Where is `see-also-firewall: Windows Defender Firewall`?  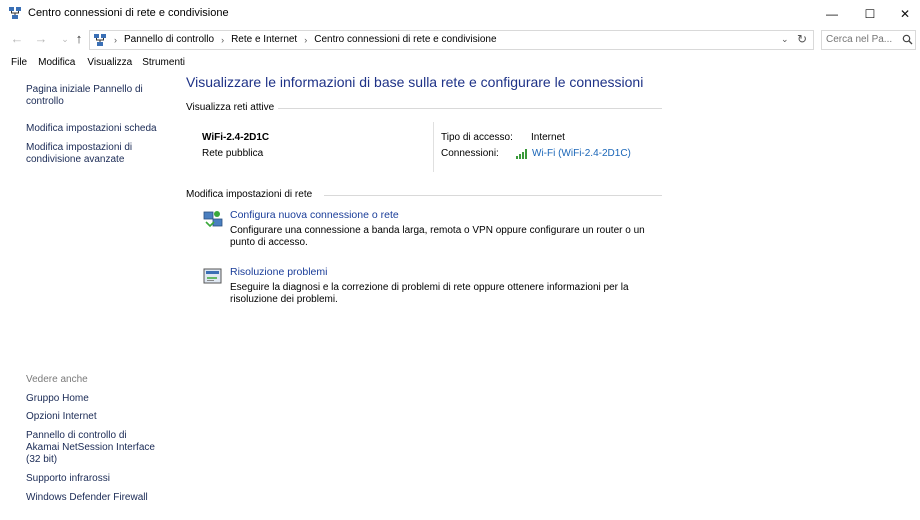 see-also-firewall: Windows Defender Firewall is located at coordinates (101, 498).